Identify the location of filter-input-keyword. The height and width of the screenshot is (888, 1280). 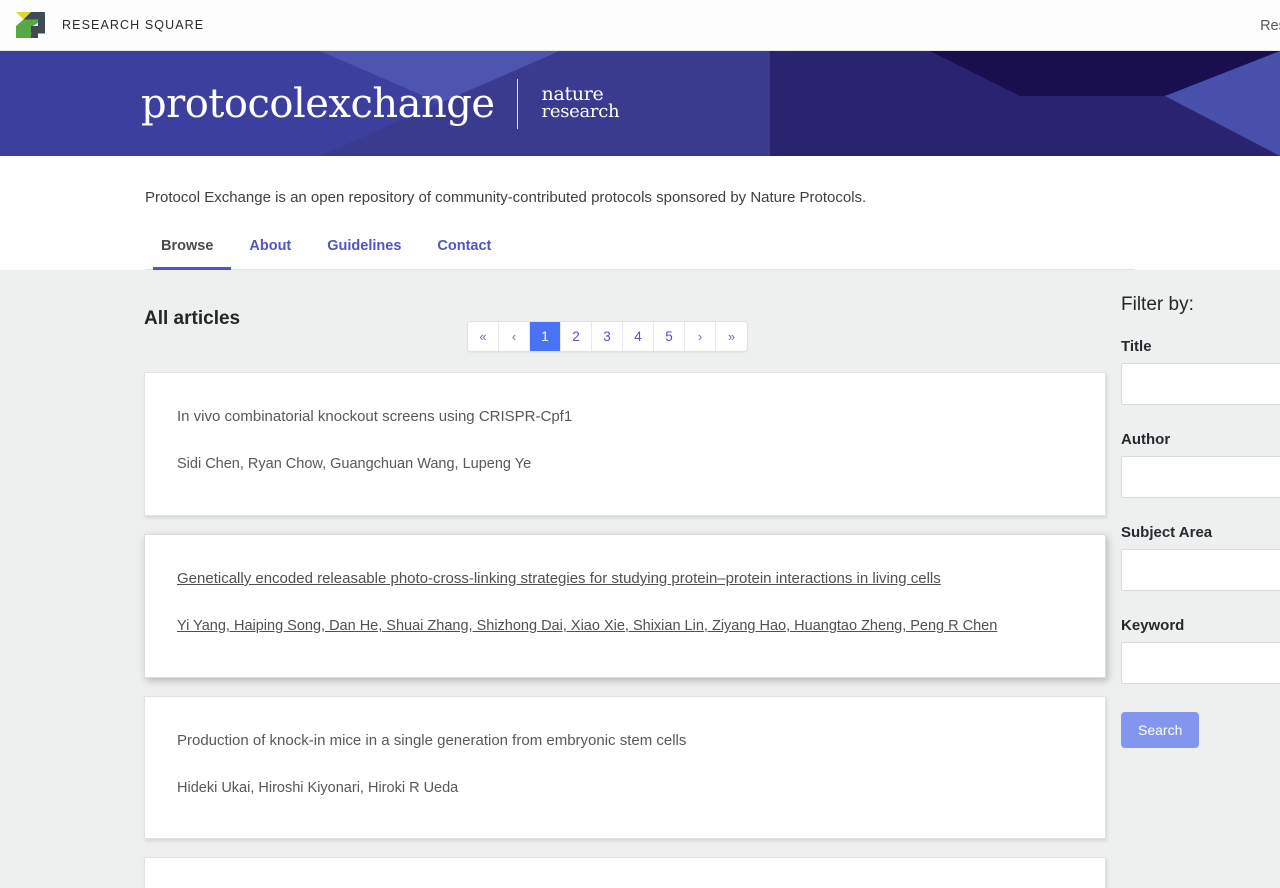
(1200, 663).